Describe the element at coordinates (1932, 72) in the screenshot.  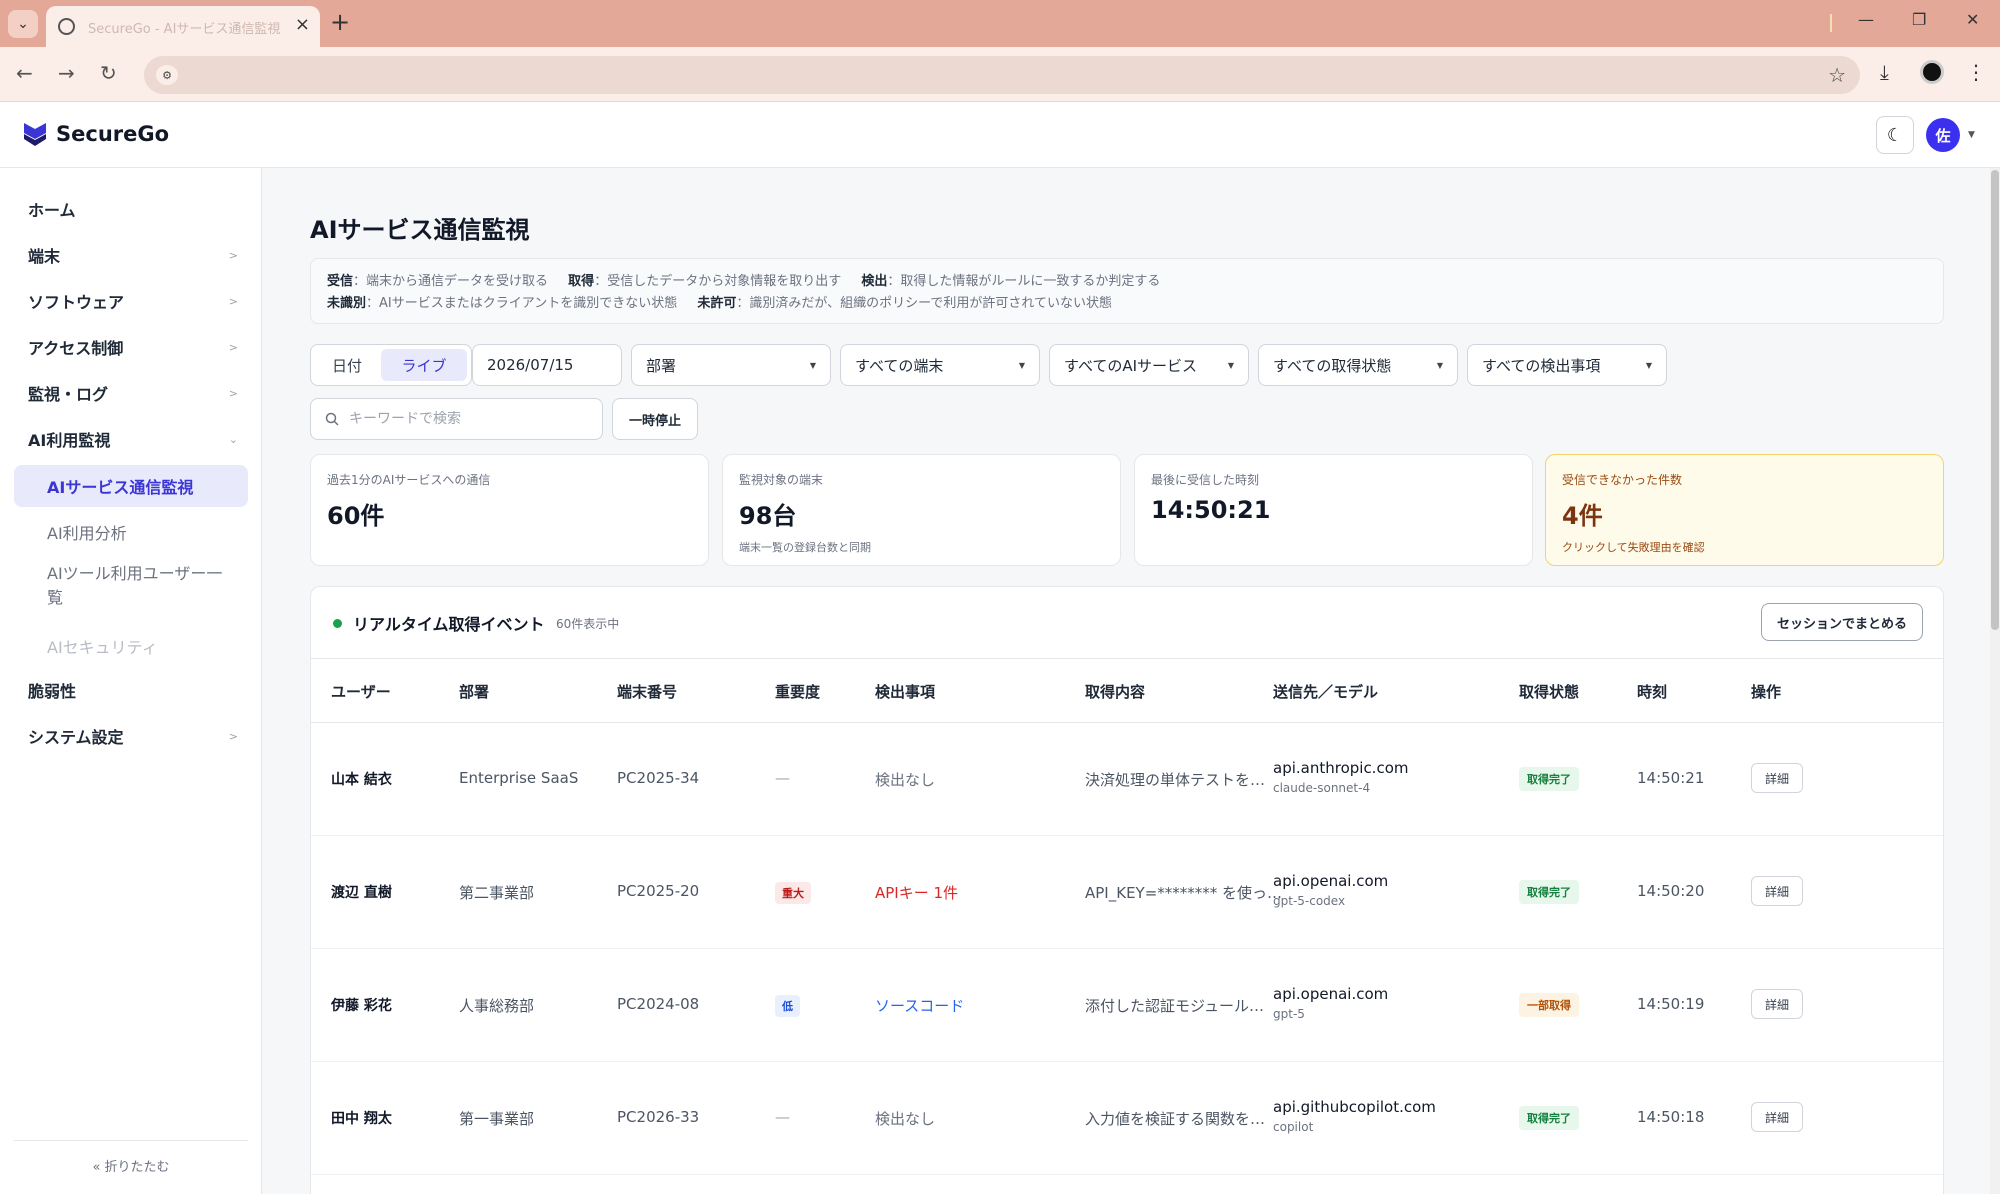
I see `browser-profile-icon` at that location.